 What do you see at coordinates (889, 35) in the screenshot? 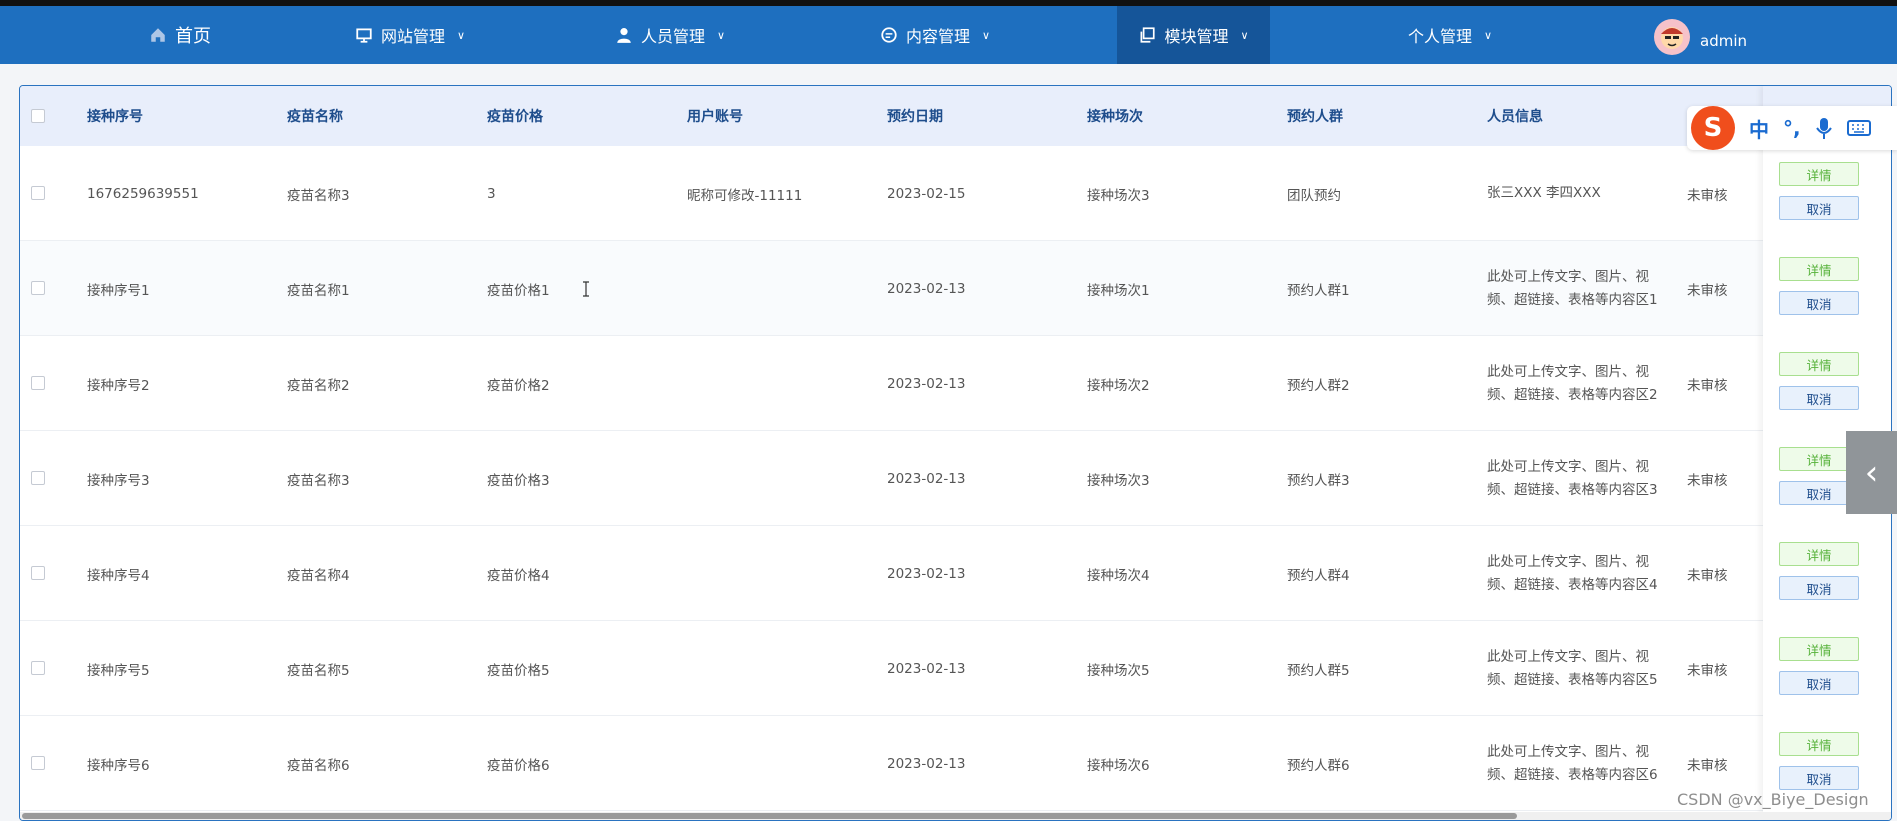
I see `chat-icon` at bounding box center [889, 35].